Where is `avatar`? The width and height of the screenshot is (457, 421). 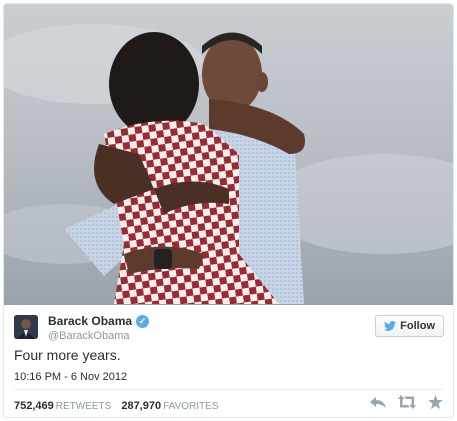 avatar is located at coordinates (26, 327).